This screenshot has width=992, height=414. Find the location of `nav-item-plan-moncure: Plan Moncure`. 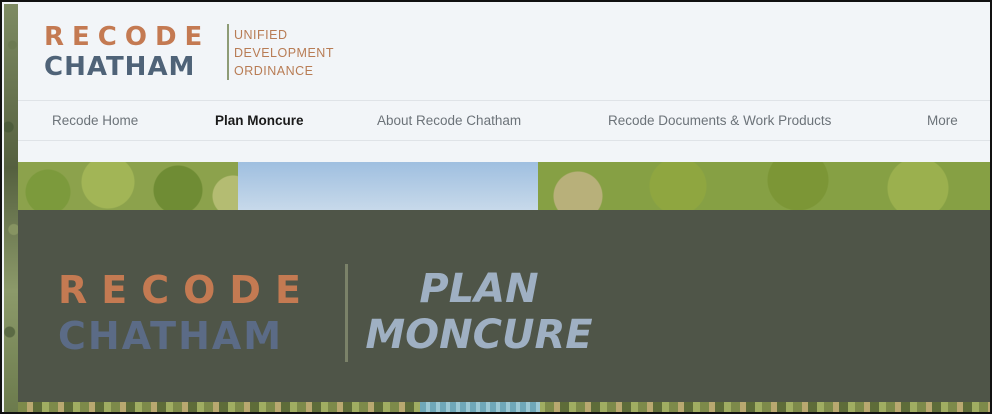

nav-item-plan-moncure: Plan Moncure is located at coordinates (259, 120).